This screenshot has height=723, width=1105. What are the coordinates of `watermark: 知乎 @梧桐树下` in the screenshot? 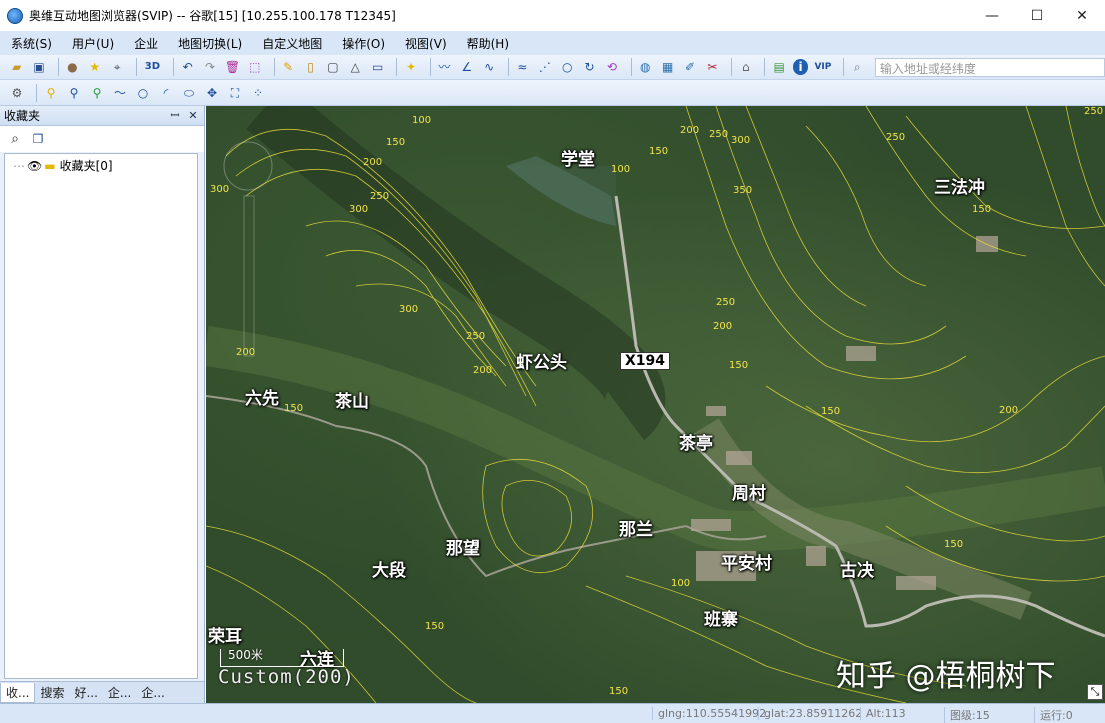 It's located at (946, 676).